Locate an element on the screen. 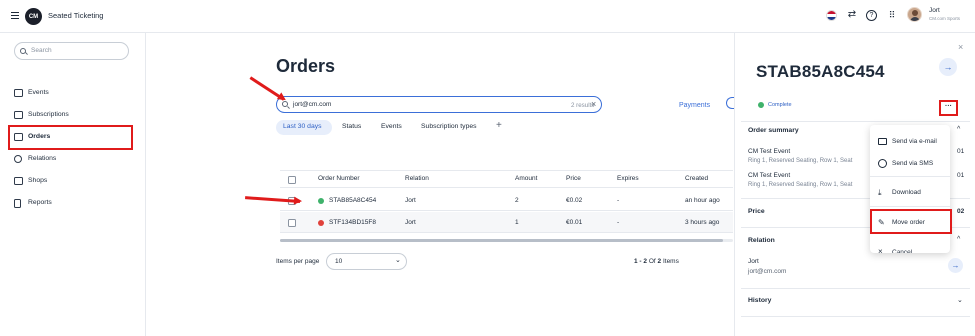  payments-link: Payments is located at coordinates (694, 105).